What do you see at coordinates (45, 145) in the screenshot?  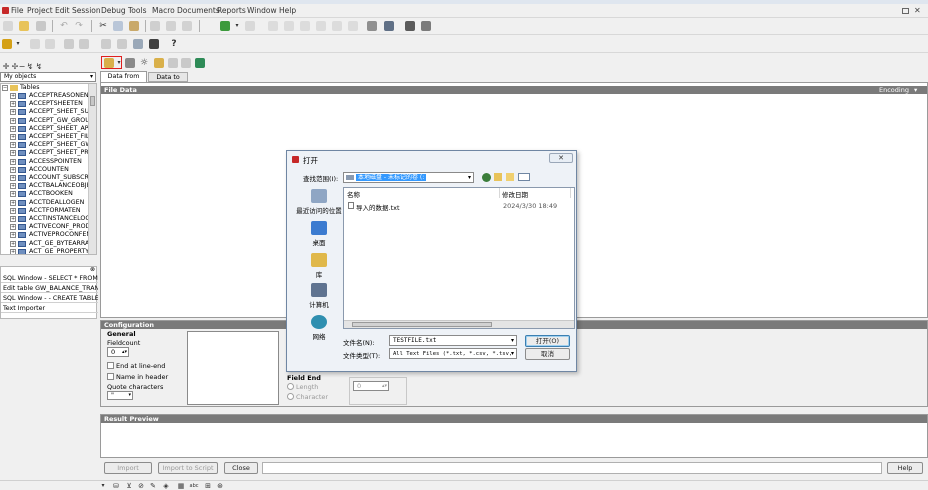 I see `tree-table-item: + ACCEPT_SHEET_GW_` at bounding box center [45, 145].